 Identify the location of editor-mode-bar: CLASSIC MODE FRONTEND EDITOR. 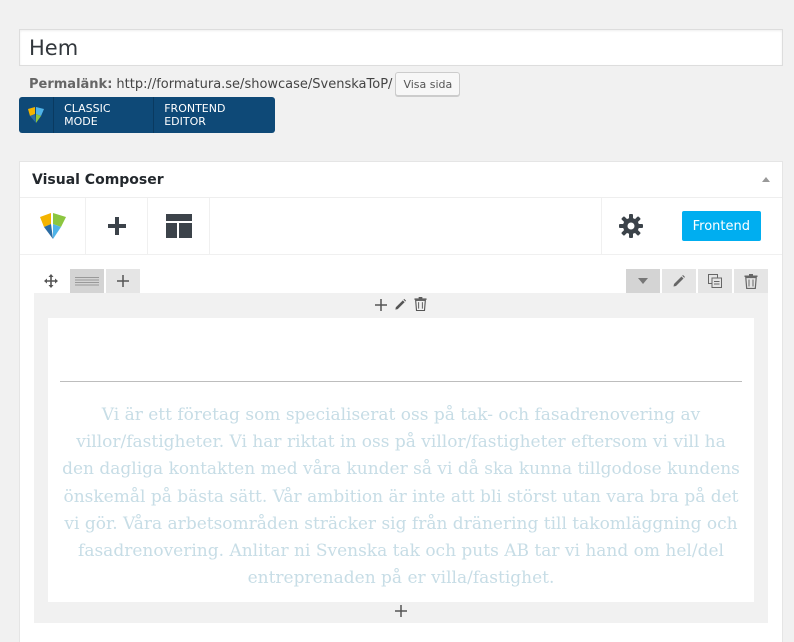
(147, 115).